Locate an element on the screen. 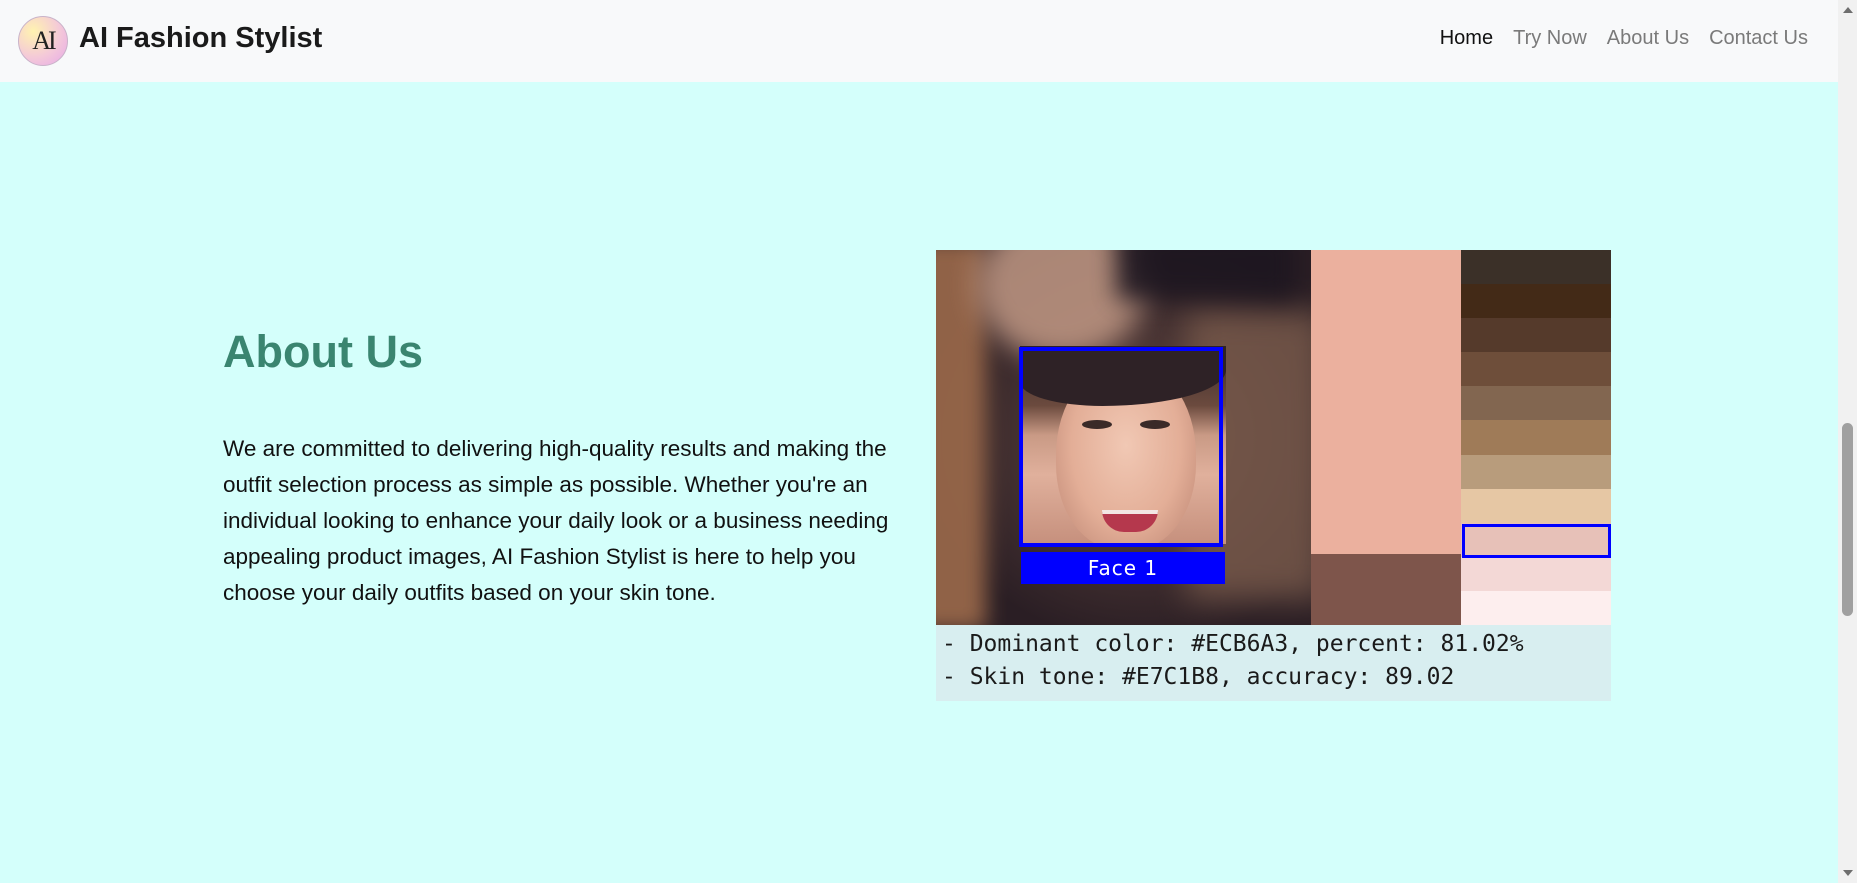 The width and height of the screenshot is (1857, 883). nav-home: Home is located at coordinates (1466, 38).